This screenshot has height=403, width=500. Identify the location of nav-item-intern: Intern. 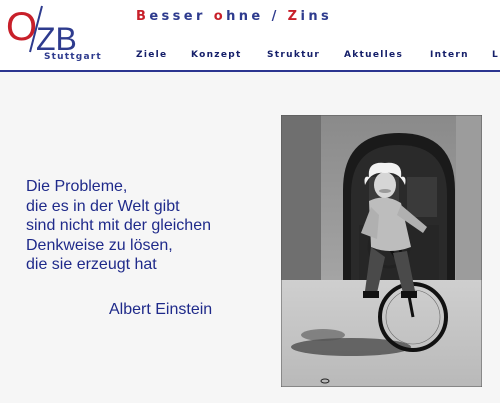
(449, 55).